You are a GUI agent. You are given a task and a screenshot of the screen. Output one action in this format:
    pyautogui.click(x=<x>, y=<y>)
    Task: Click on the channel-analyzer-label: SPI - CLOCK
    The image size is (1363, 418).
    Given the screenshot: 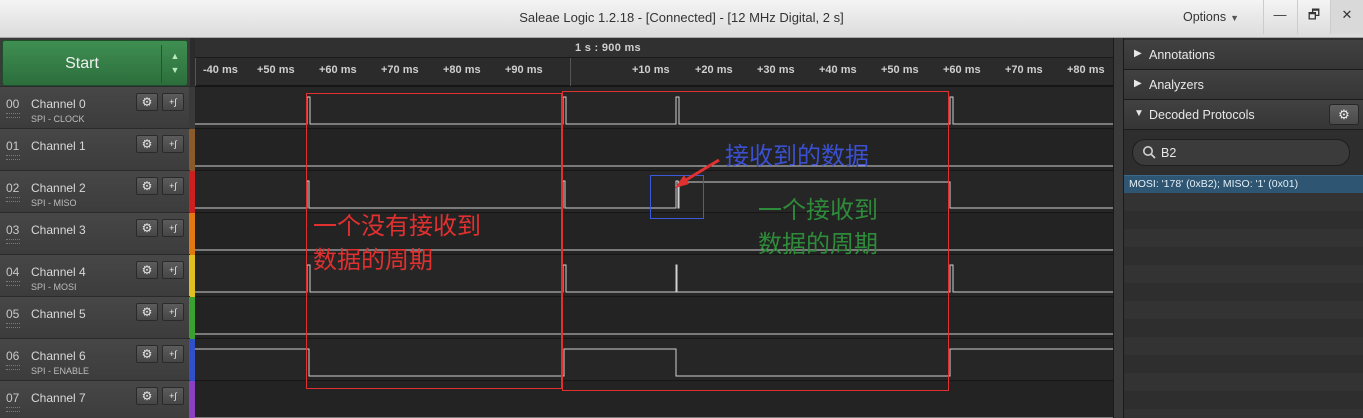 What is the action you would take?
    pyautogui.click(x=58, y=119)
    